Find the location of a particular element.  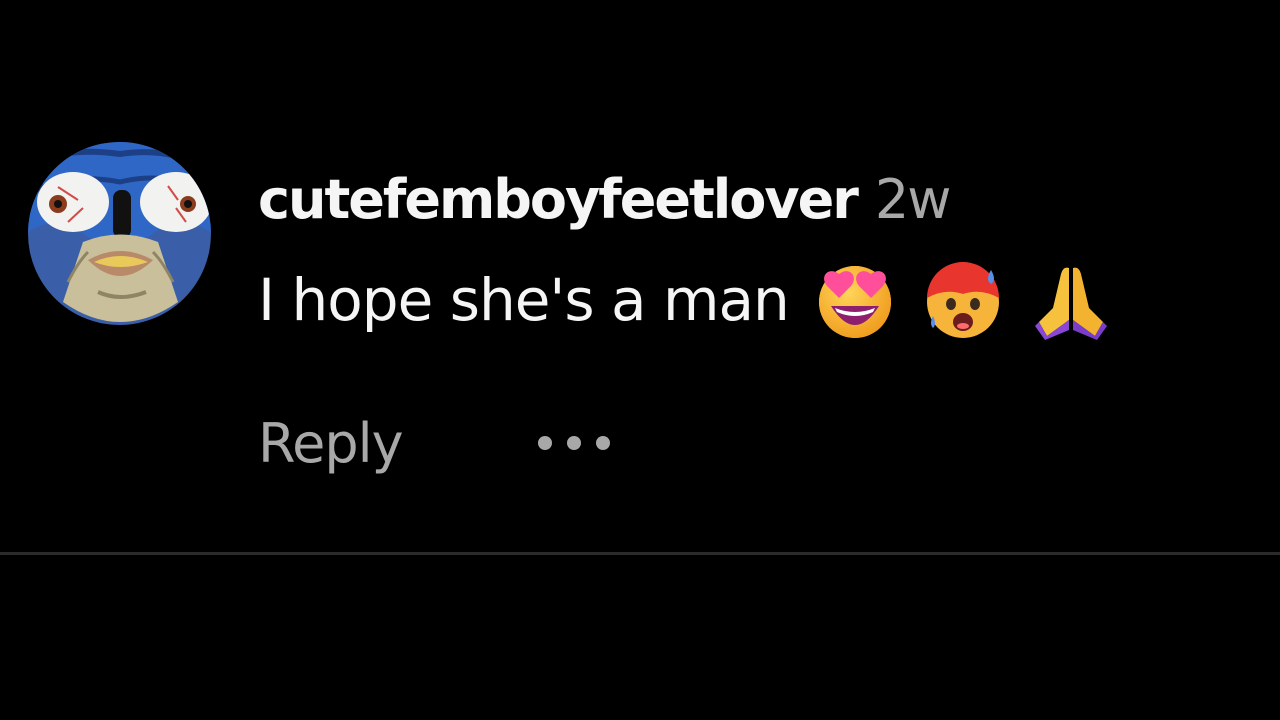

comment-actions: Reply is located at coordinates (434, 443).